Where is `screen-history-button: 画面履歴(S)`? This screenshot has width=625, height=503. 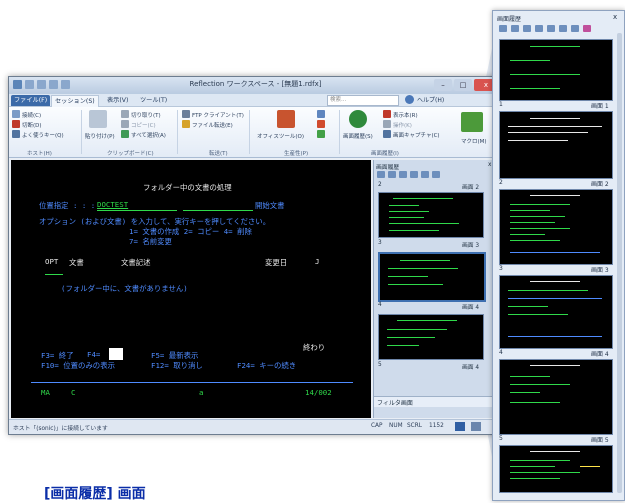 screen-history-button: 画面履歴(S) is located at coordinates (358, 136).